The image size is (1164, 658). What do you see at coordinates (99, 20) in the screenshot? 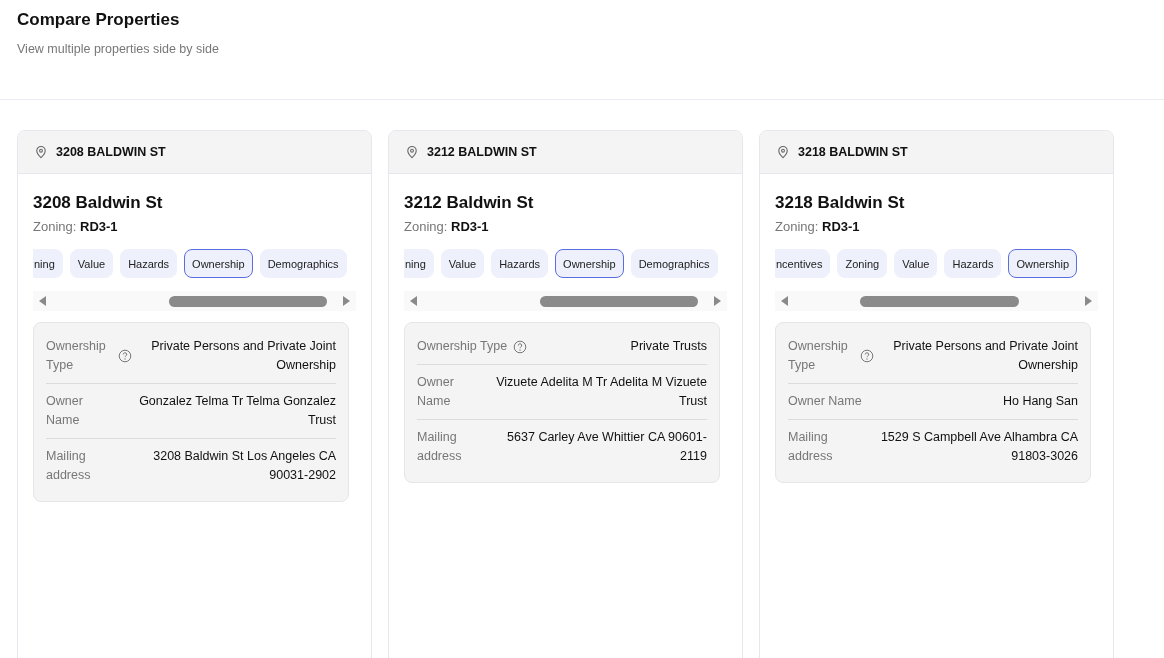
I see `page-title: Compare Properties` at bounding box center [99, 20].